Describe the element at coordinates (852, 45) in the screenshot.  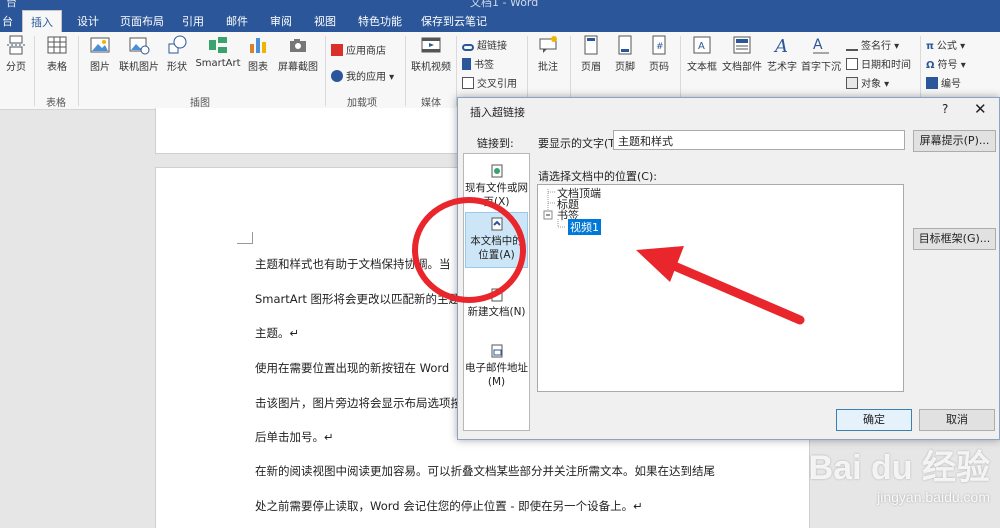
I see `signature-icon` at that location.